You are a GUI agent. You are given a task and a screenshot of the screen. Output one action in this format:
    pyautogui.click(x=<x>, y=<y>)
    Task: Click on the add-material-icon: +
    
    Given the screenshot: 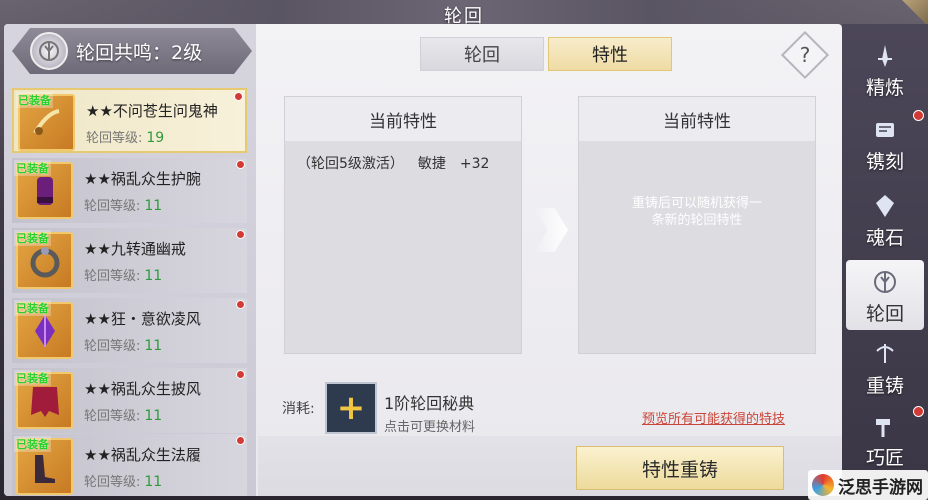 What is the action you would take?
    pyautogui.click(x=351, y=408)
    